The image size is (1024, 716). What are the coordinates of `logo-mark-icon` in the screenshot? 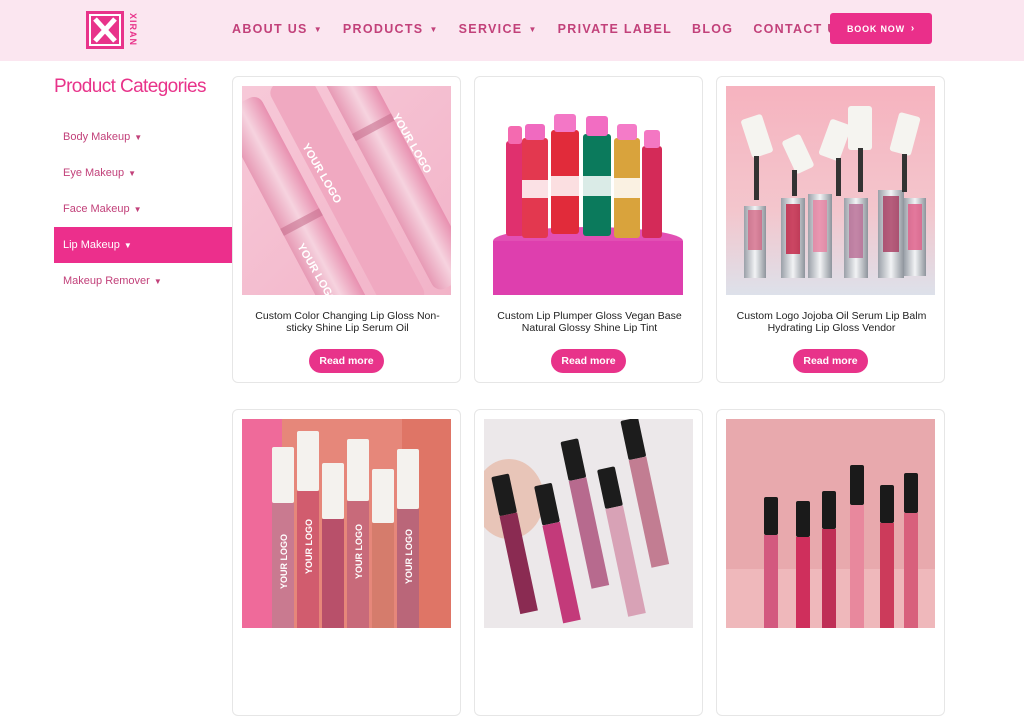 It's located at (105, 30).